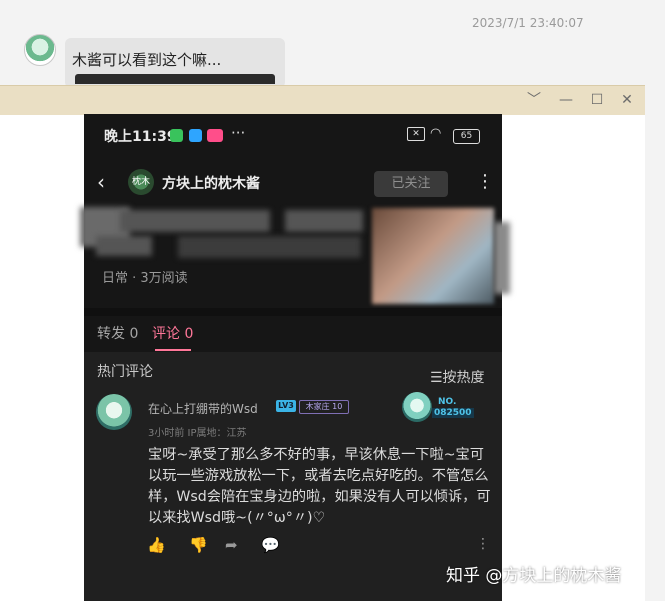 Image resolution: width=665 pixels, height=601 pixels. Describe the element at coordinates (483, 544) in the screenshot. I see `comment-more-icon: ⋮` at that location.